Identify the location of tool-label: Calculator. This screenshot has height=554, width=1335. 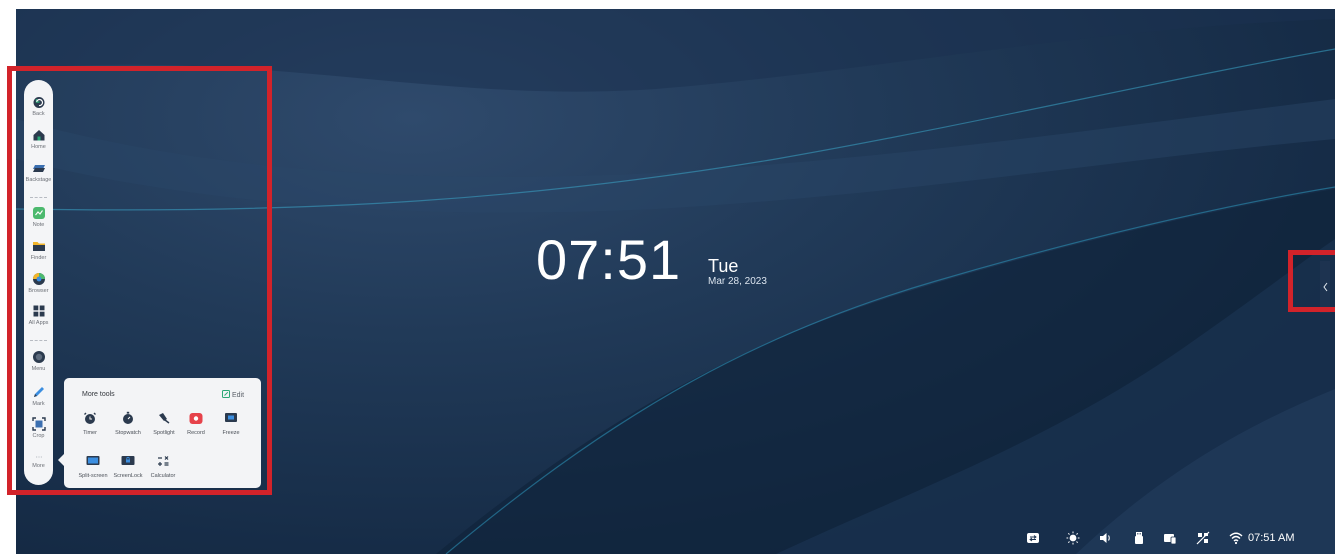
(163, 476).